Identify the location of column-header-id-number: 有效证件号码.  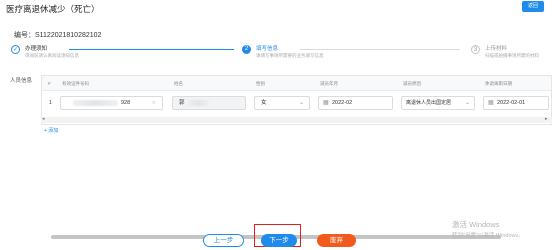
(75, 83).